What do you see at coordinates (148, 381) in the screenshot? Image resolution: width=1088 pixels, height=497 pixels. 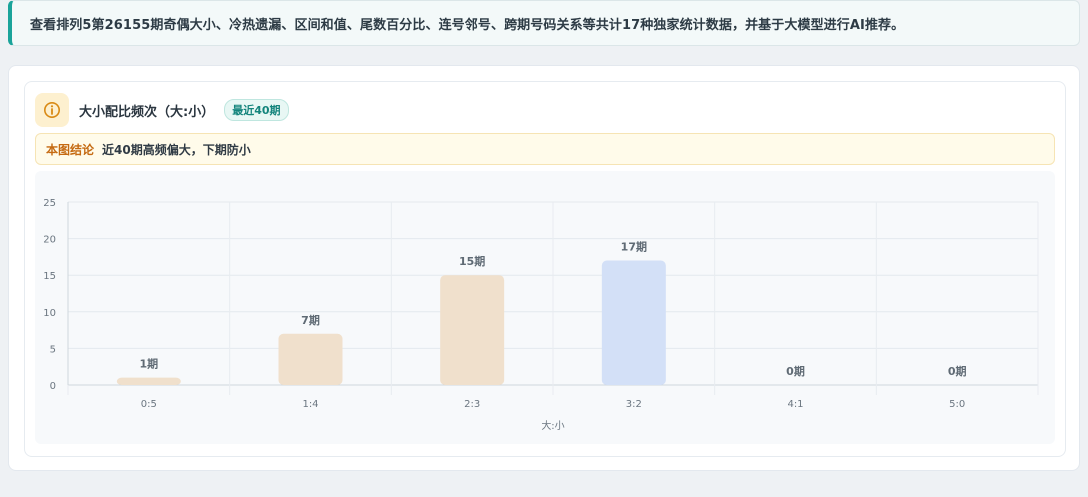 I see `bar-0:5` at bounding box center [148, 381].